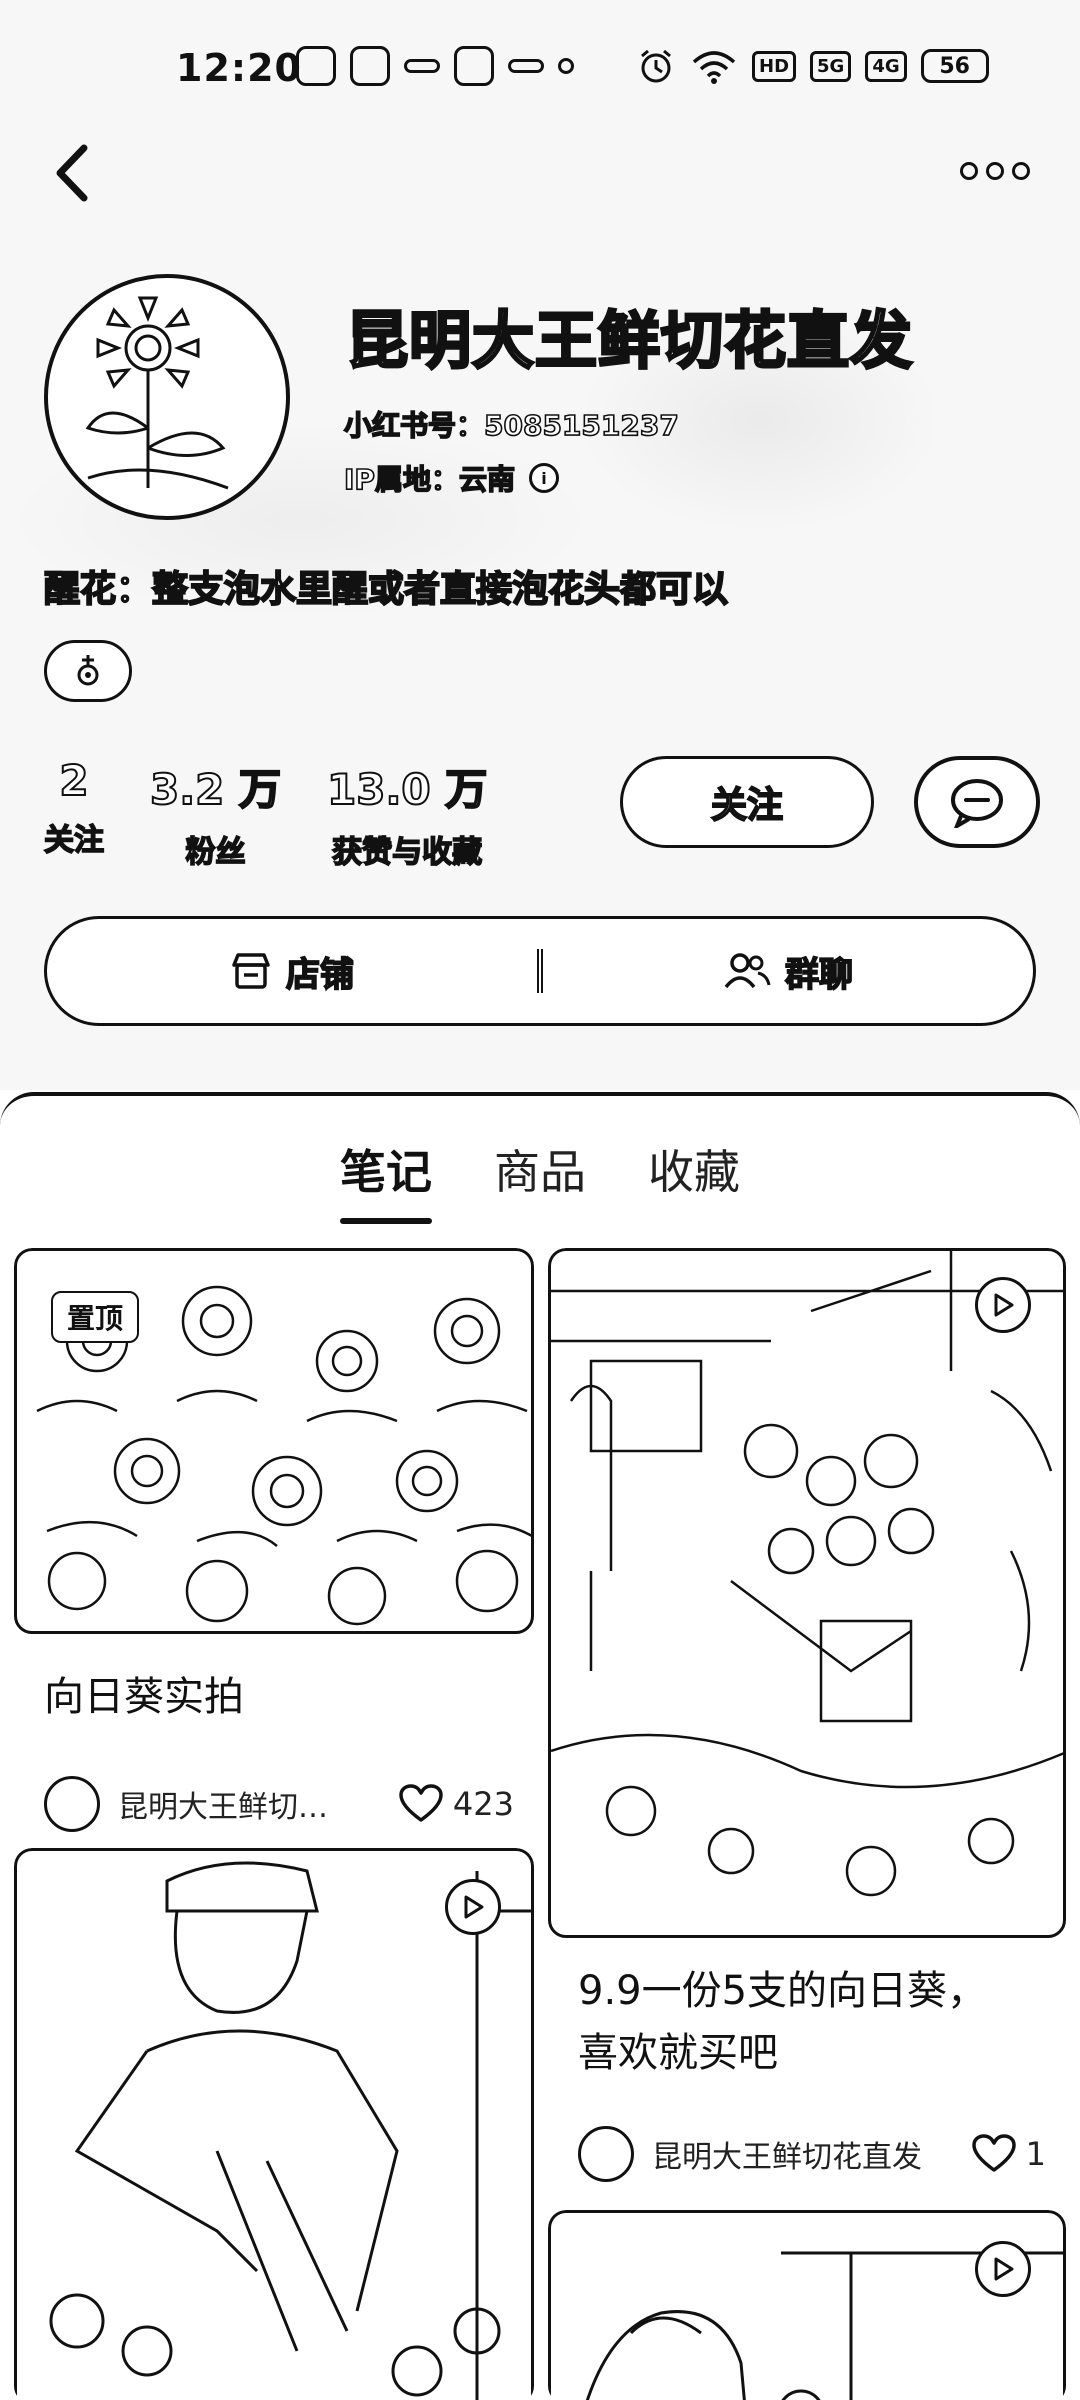  I want to click on hd-badge: HD, so click(774, 66).